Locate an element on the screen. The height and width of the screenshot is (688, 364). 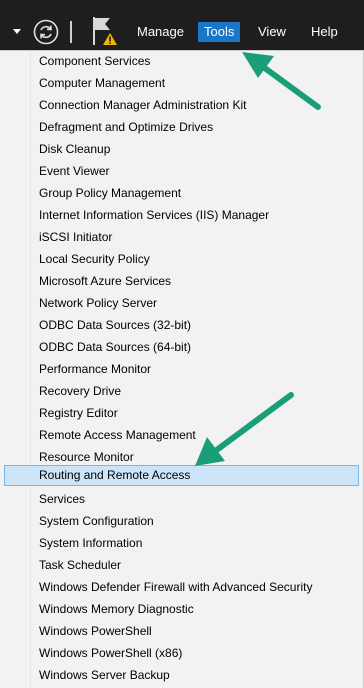
menu-item-task-scheduler: Task Scheduler is located at coordinates (181, 565).